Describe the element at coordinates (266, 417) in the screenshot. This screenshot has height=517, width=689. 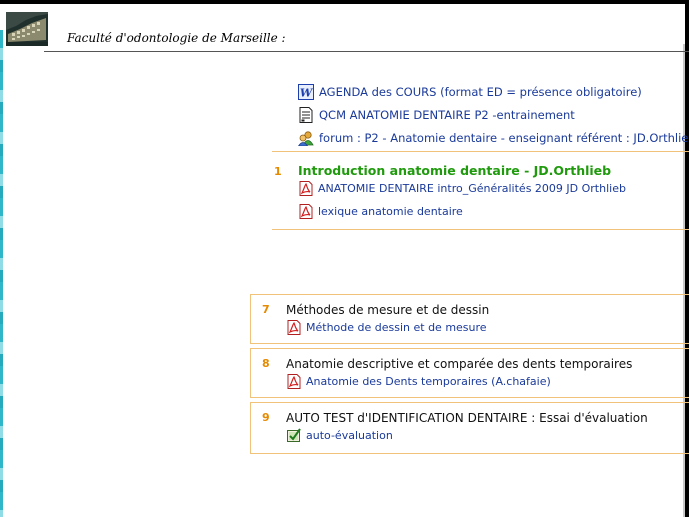
I see `section-number: 9` at that location.